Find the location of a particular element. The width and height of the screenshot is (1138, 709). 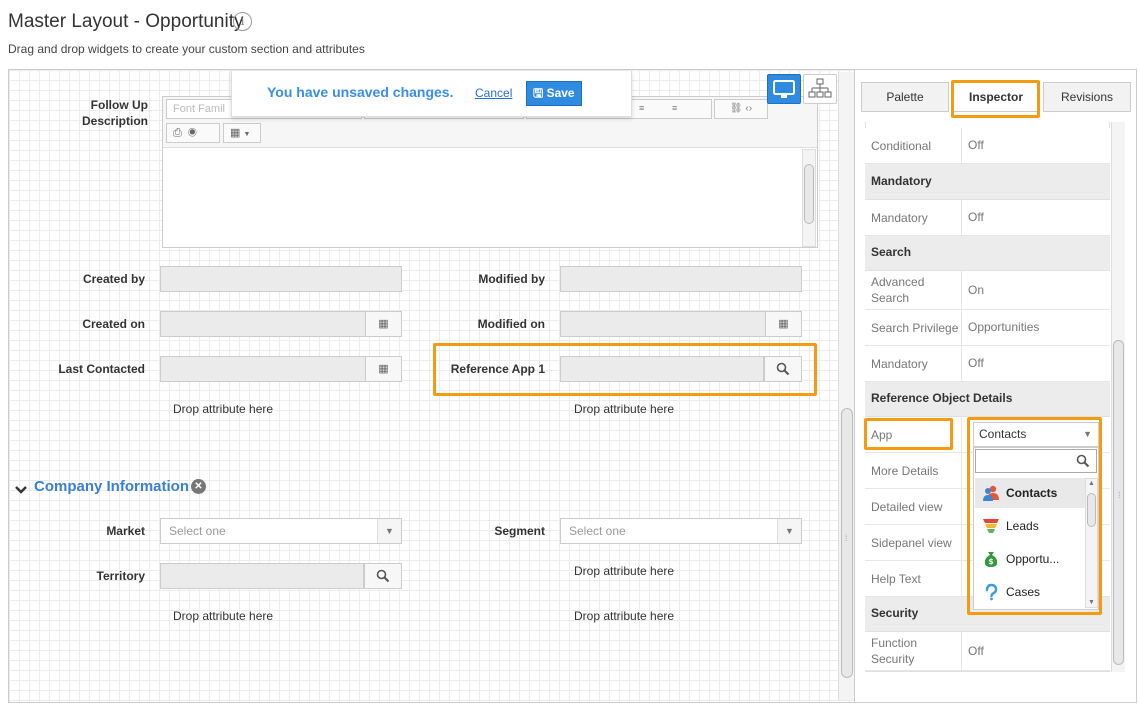

tab-palette: Palette is located at coordinates (905, 97).